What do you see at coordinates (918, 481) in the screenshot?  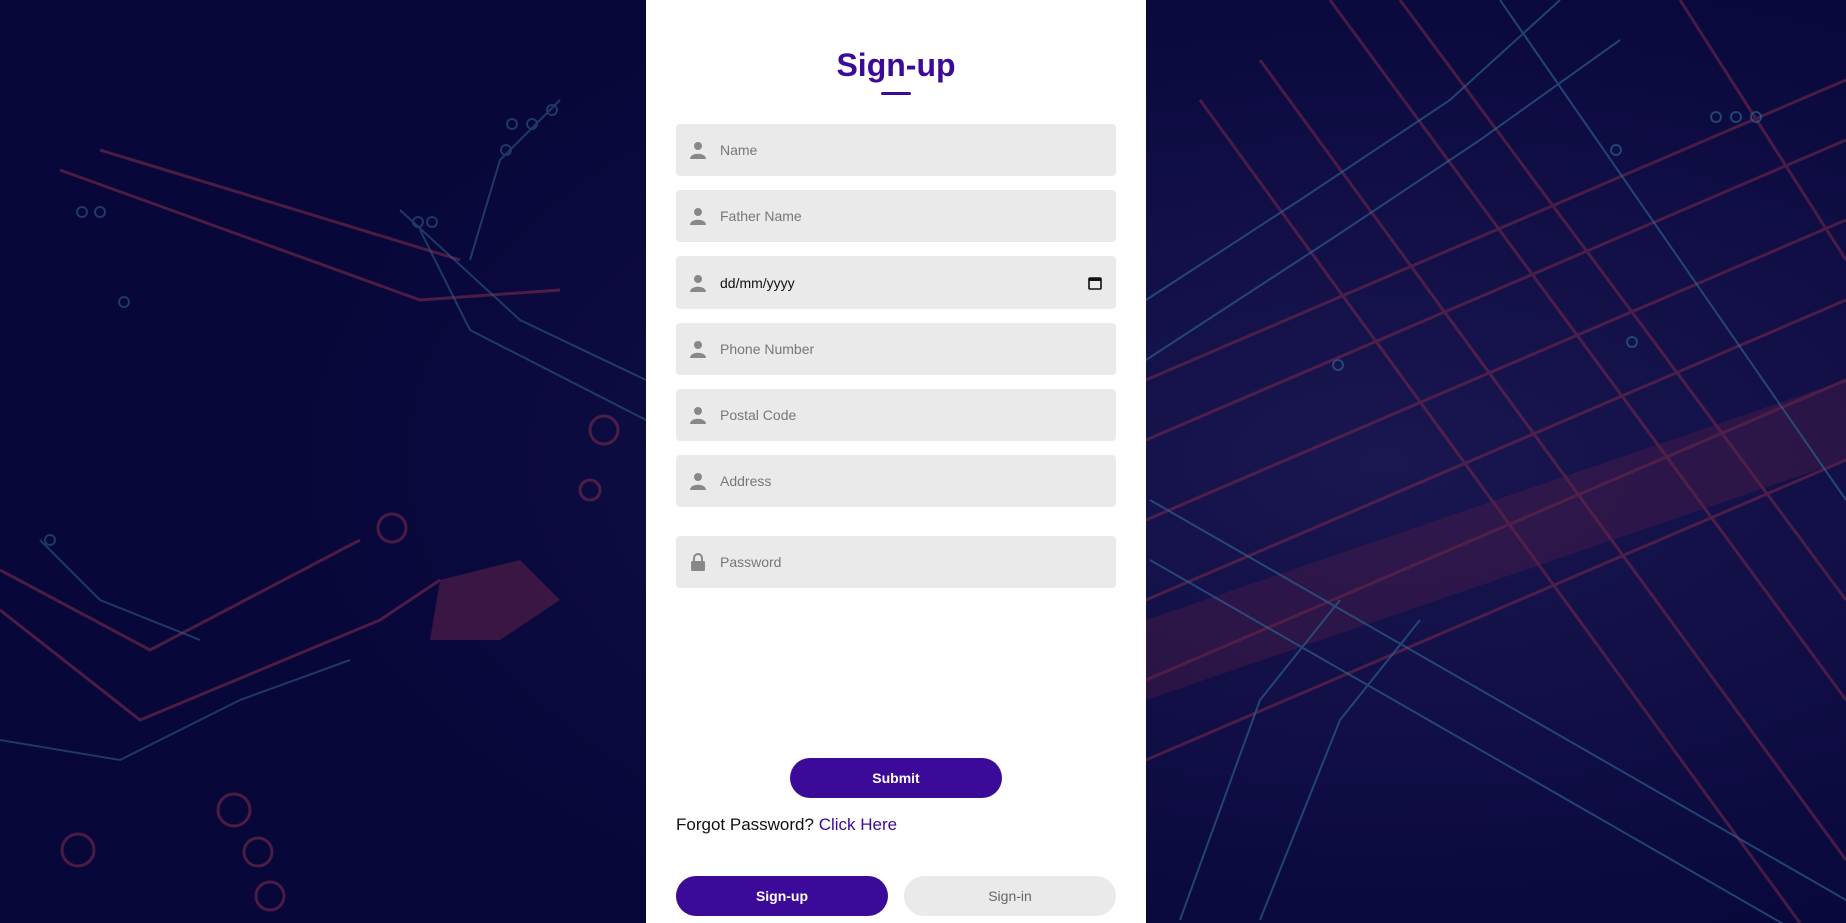 I see `address-input` at bounding box center [918, 481].